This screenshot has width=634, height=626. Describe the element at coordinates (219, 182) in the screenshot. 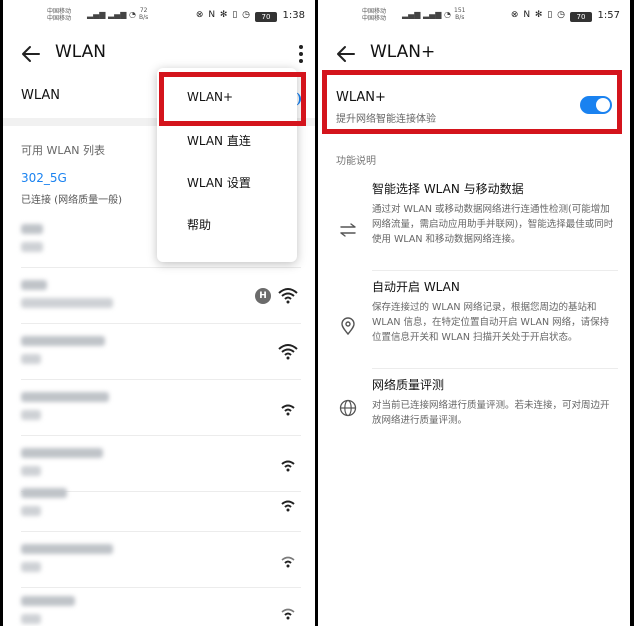

I see `menu-item-wlan-settings: WLAN 设置` at that location.